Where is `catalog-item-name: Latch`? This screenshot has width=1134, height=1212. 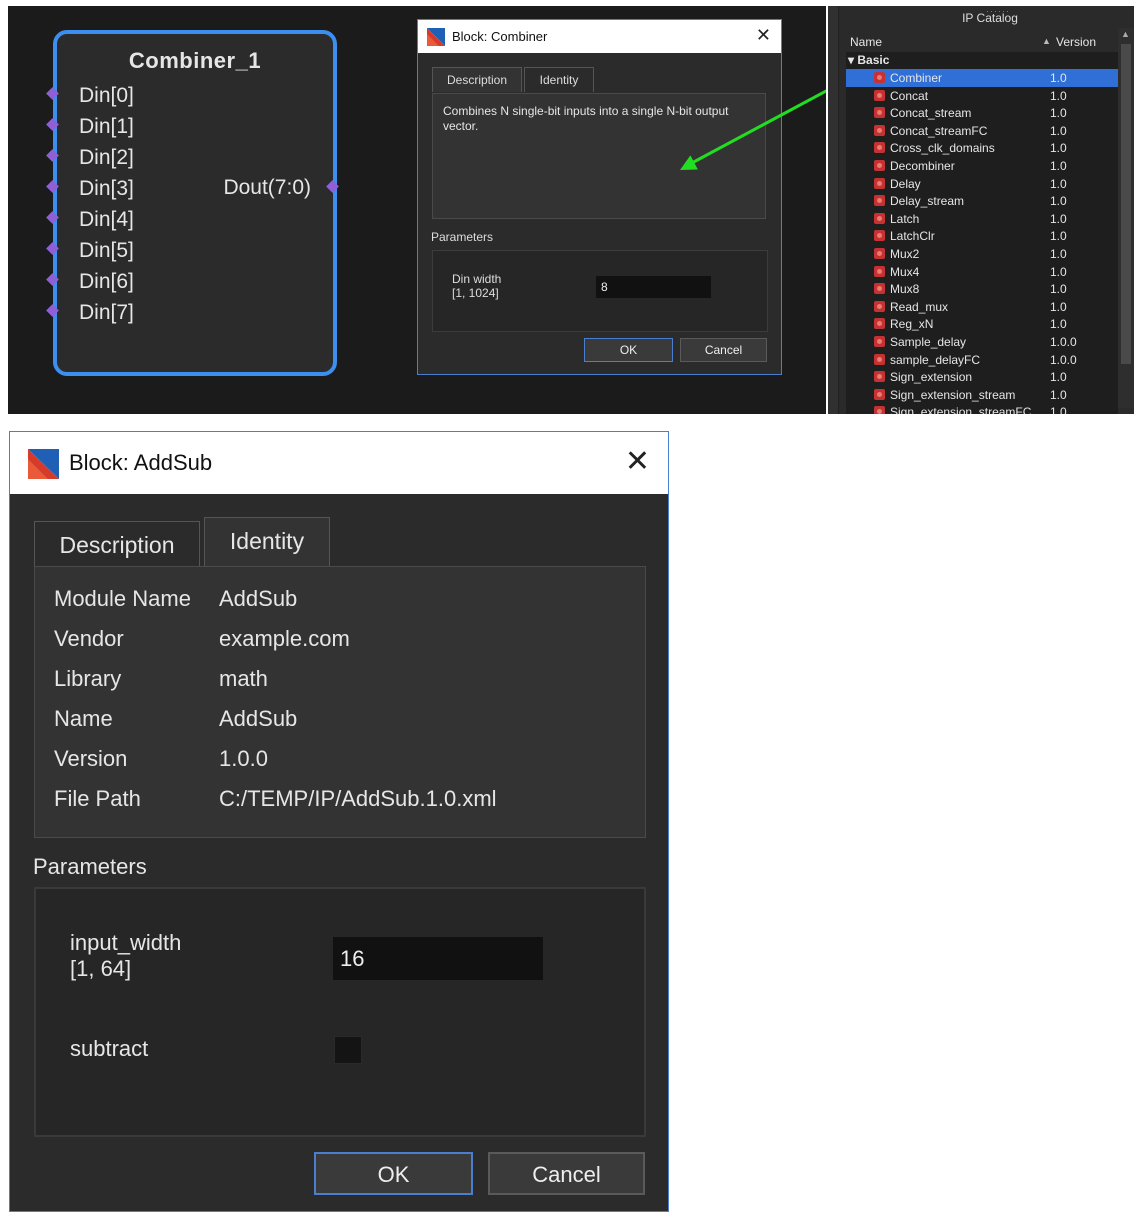
catalog-item-name: Latch is located at coordinates (905, 218).